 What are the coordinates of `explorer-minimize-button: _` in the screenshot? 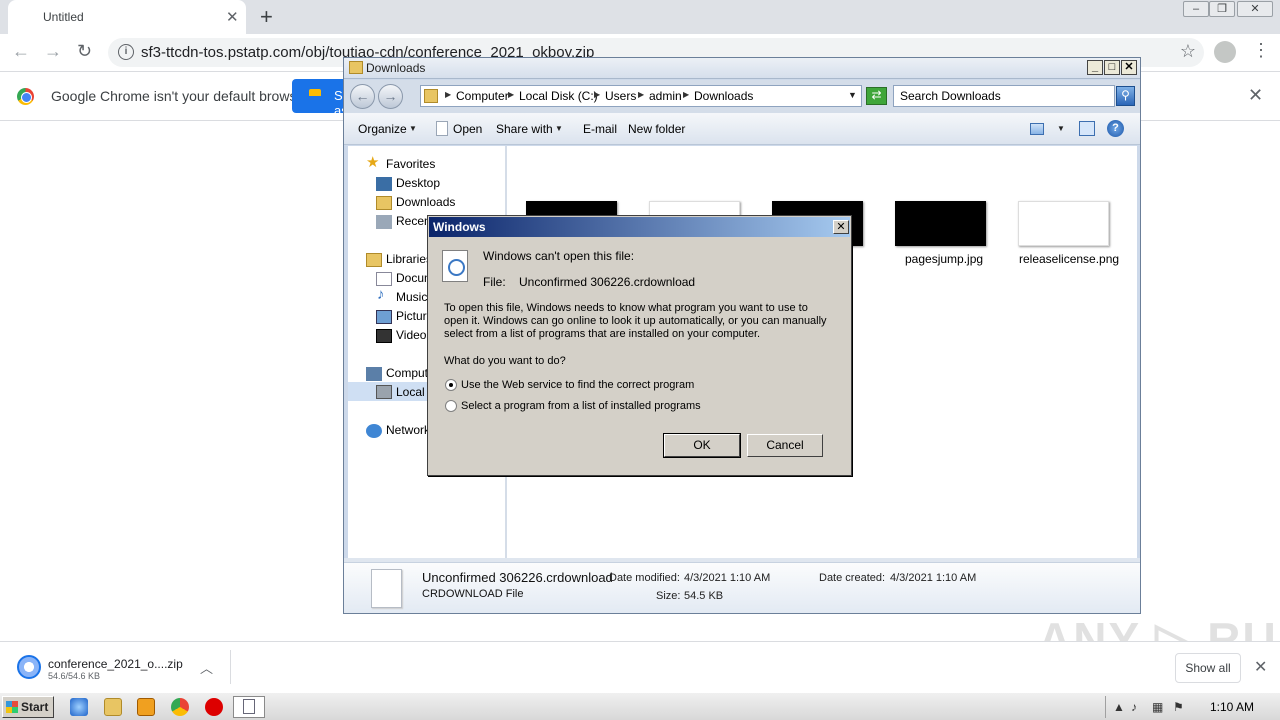 It's located at (1095, 67).